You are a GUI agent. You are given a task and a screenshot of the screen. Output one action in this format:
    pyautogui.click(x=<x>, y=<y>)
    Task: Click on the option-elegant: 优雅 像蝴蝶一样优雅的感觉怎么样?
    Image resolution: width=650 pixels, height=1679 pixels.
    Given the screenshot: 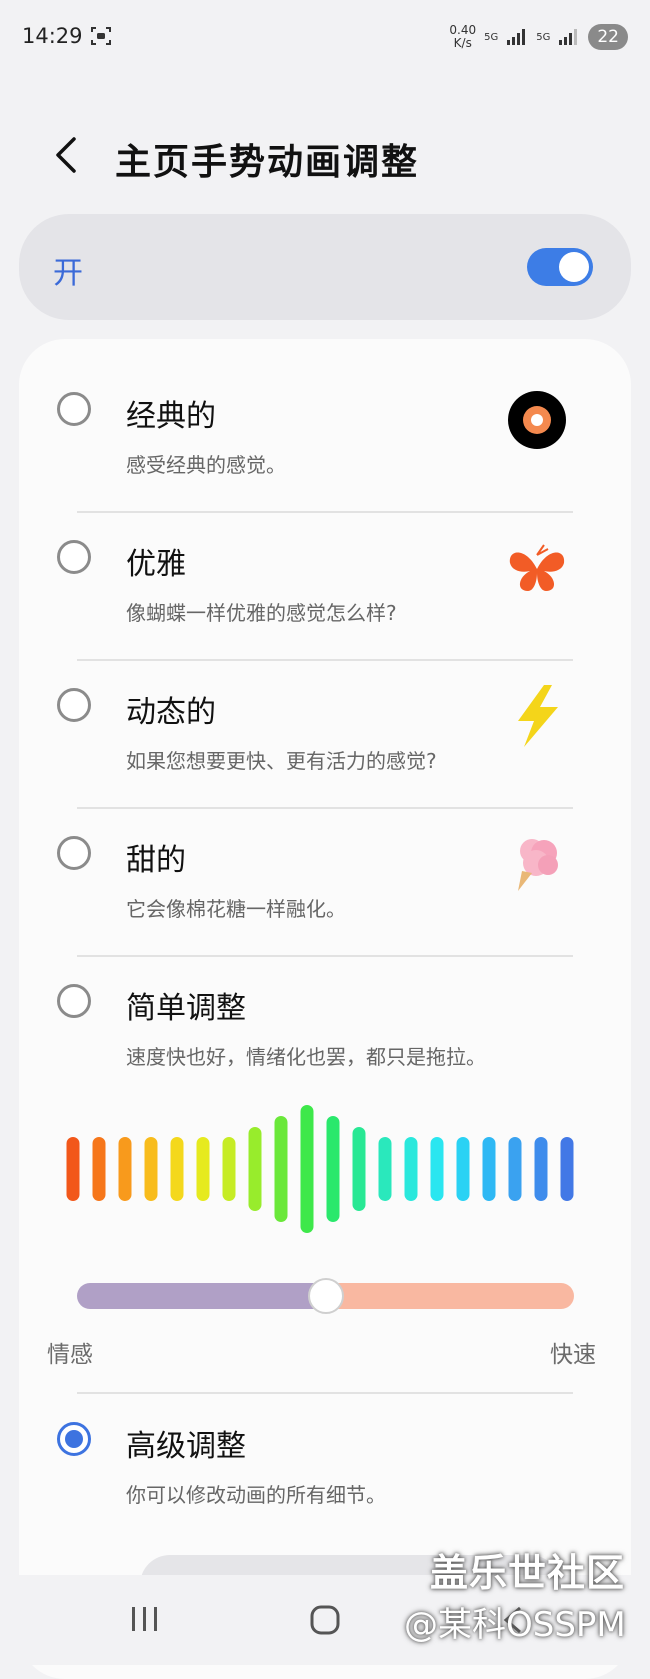 What is the action you would take?
    pyautogui.click(x=325, y=580)
    